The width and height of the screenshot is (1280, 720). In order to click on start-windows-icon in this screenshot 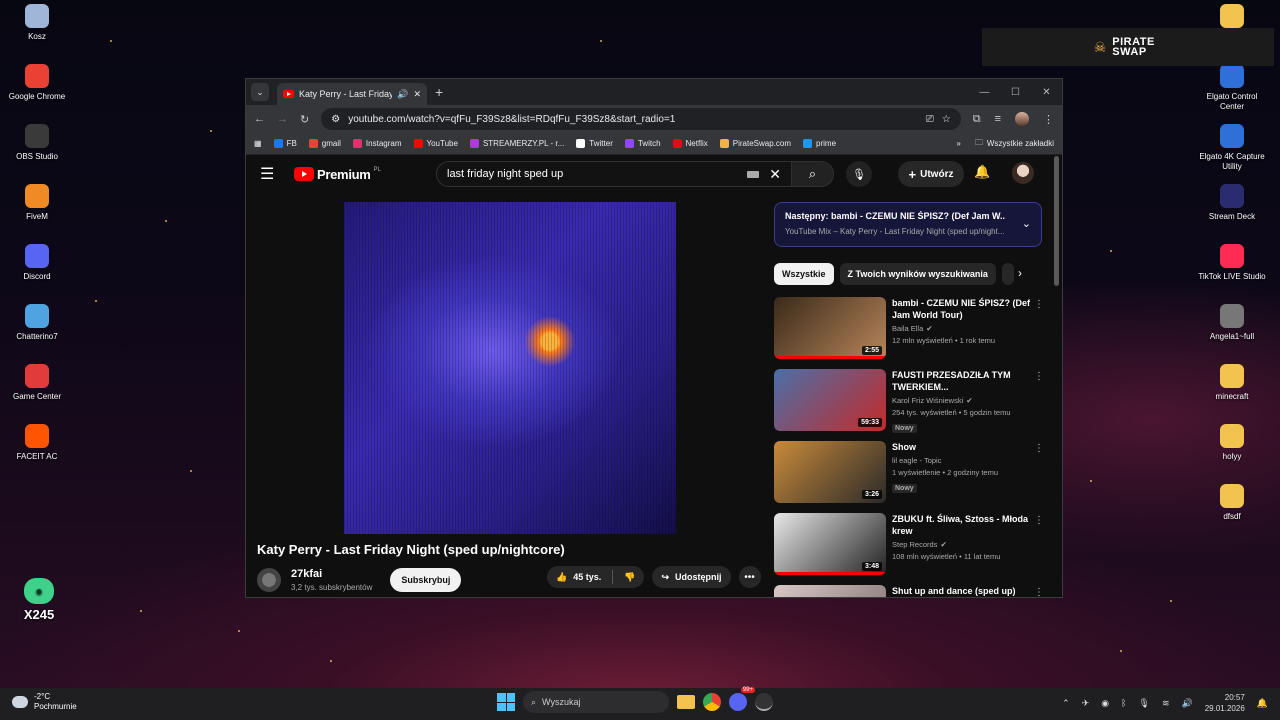, I will do `click(506, 702)`.